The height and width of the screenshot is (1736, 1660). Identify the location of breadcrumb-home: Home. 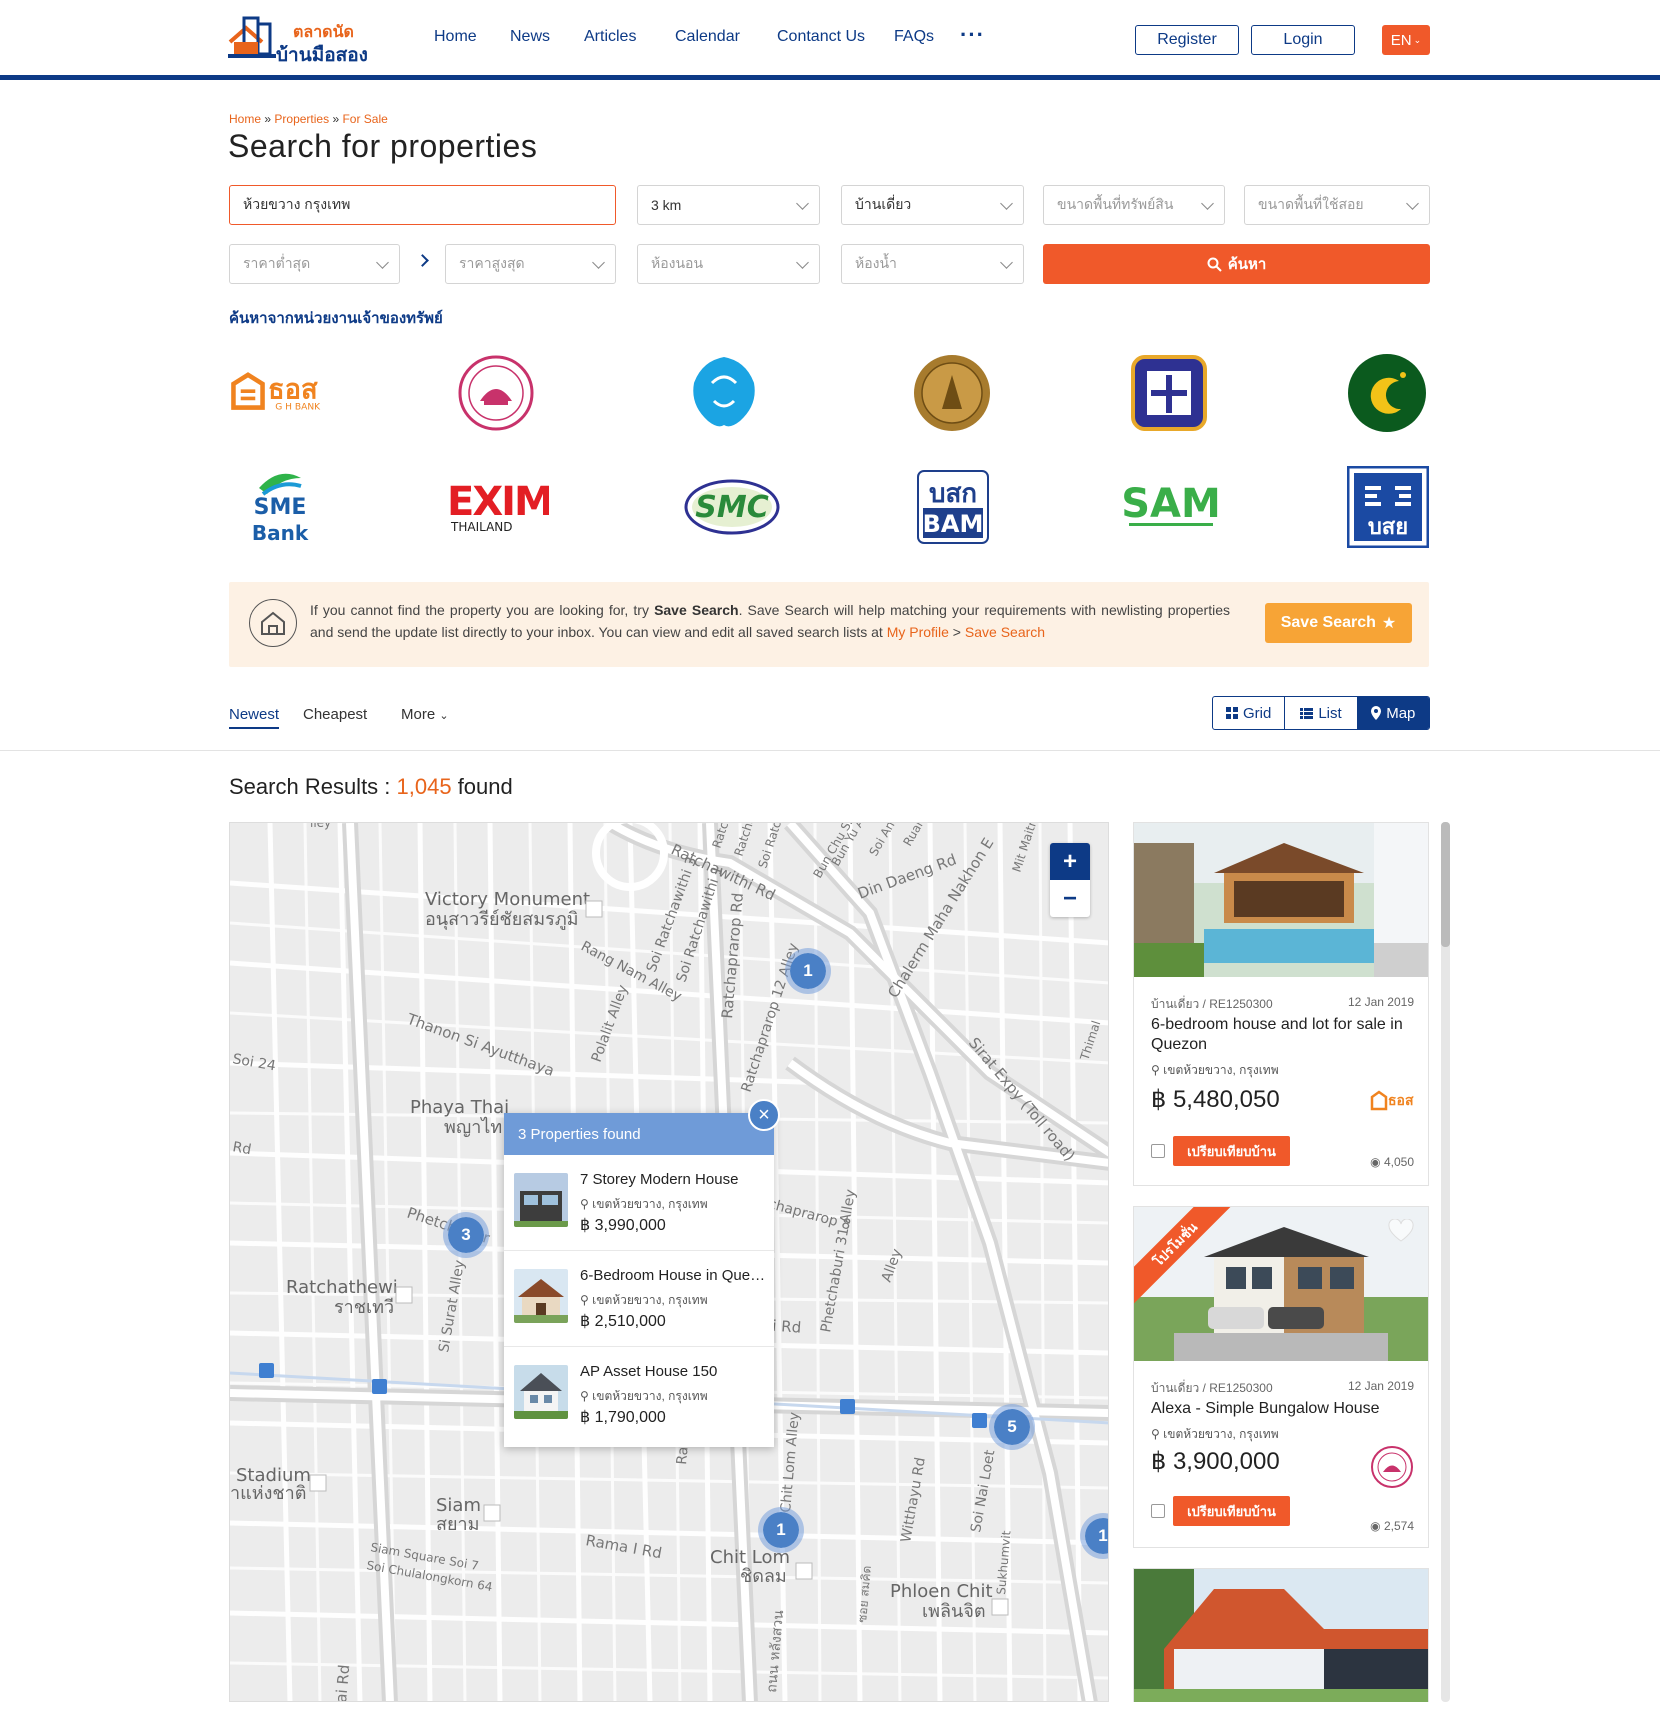
(245, 119).